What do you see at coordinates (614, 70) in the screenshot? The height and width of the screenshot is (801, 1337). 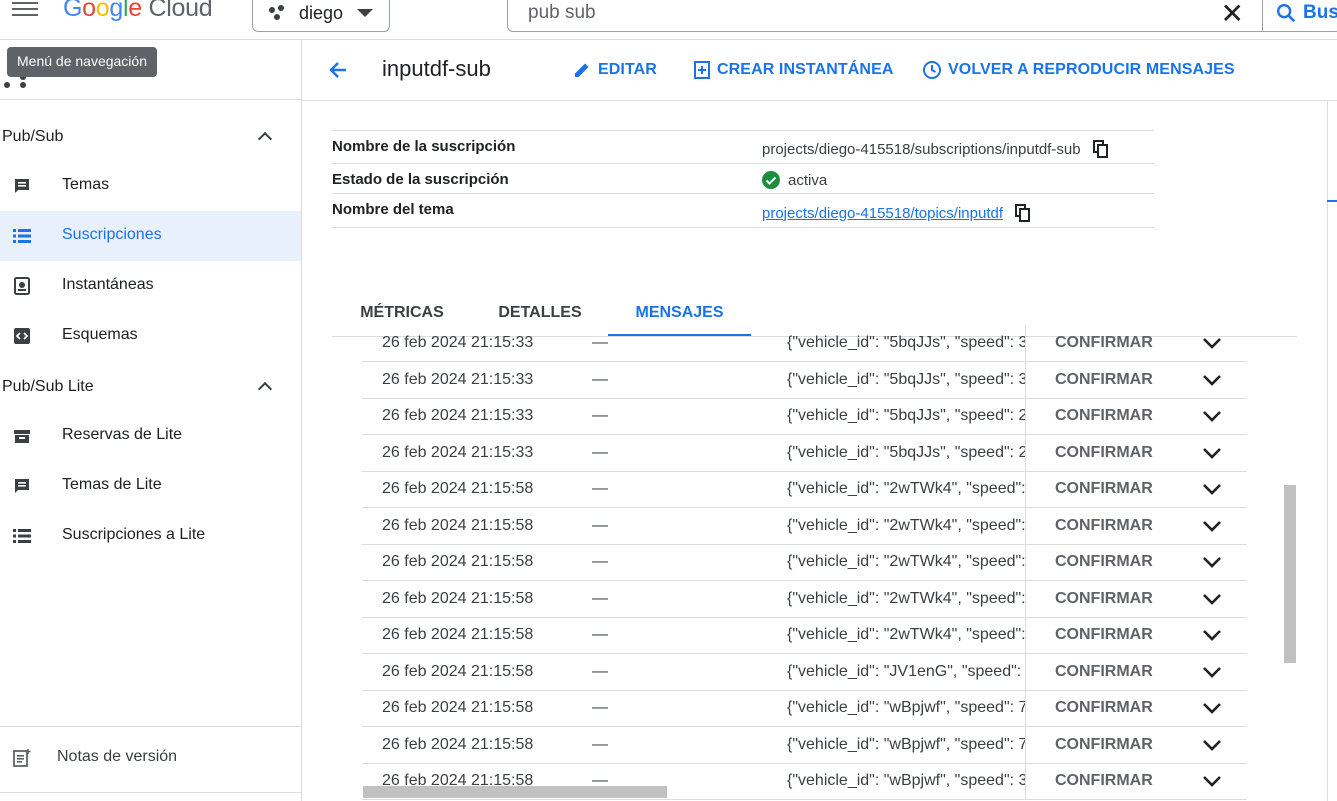 I see `edit-button: EDITAR` at bounding box center [614, 70].